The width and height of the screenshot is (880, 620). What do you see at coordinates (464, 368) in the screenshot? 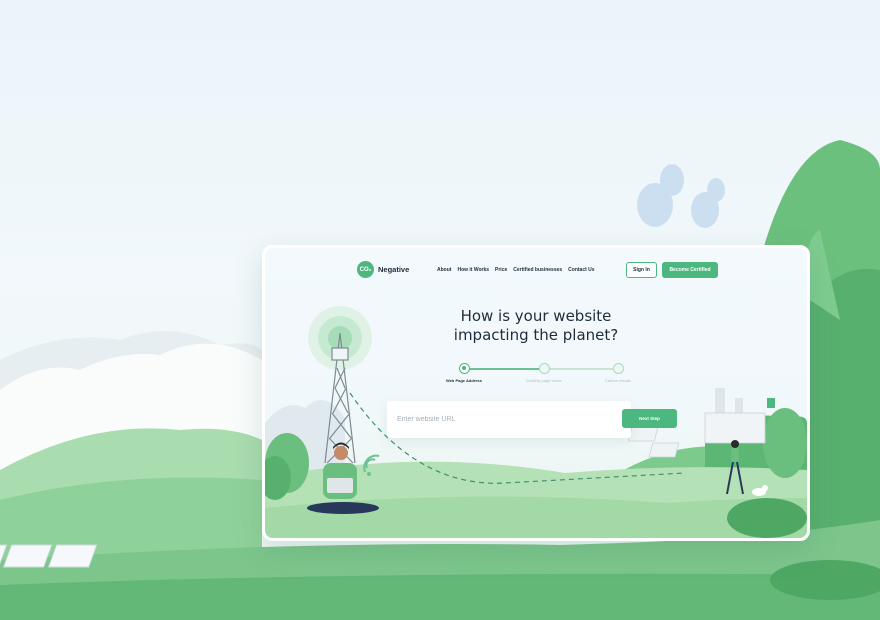
I see `step-1-indicator` at bounding box center [464, 368].